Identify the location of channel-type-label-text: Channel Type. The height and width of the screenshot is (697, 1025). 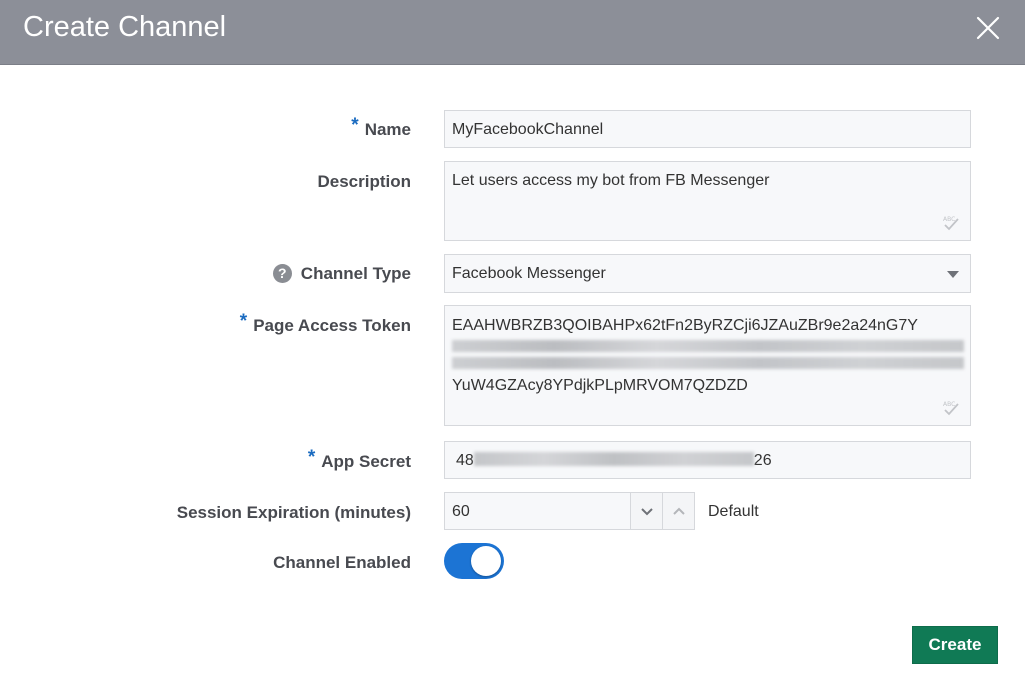
(355, 273).